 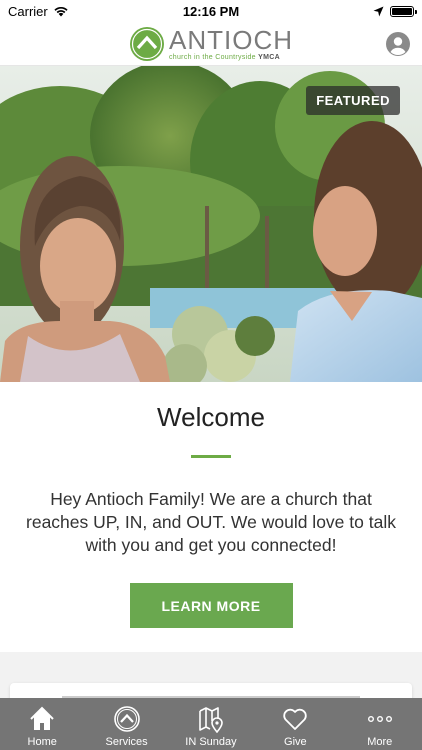 What do you see at coordinates (295, 719) in the screenshot?
I see `heart-icon` at bounding box center [295, 719].